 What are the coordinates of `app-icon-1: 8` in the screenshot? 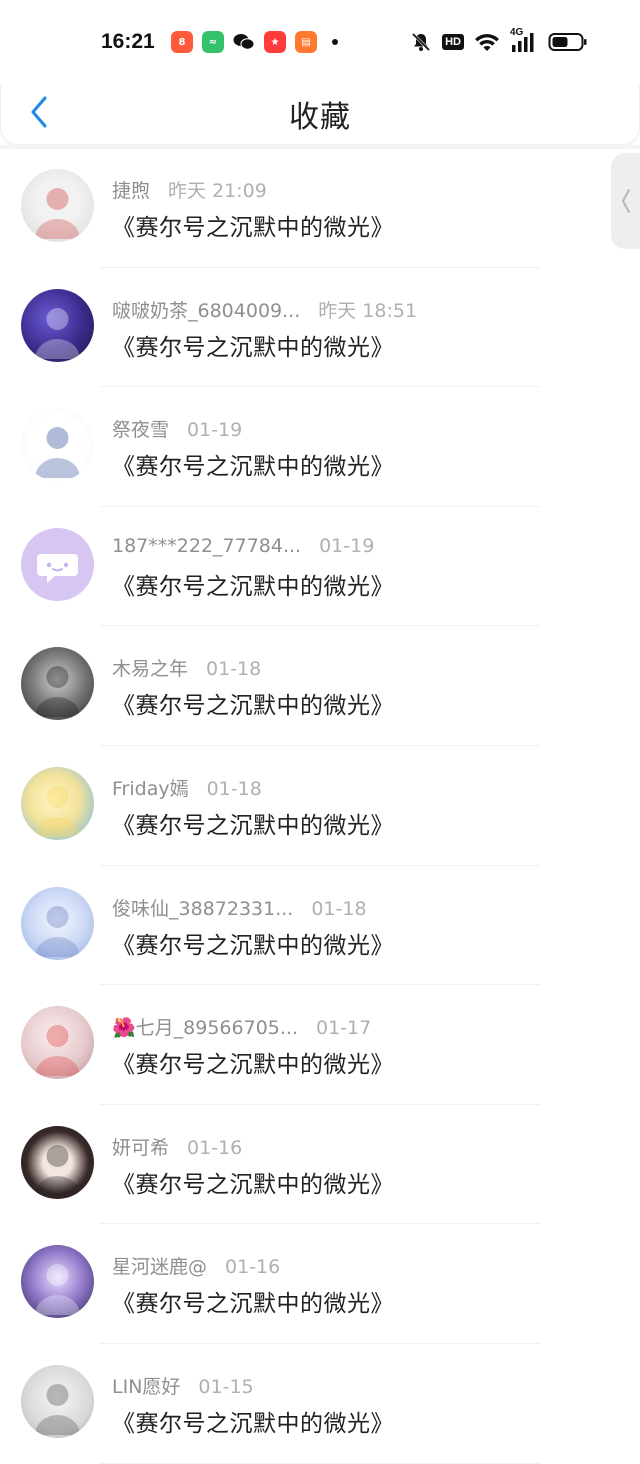 It's located at (182, 42).